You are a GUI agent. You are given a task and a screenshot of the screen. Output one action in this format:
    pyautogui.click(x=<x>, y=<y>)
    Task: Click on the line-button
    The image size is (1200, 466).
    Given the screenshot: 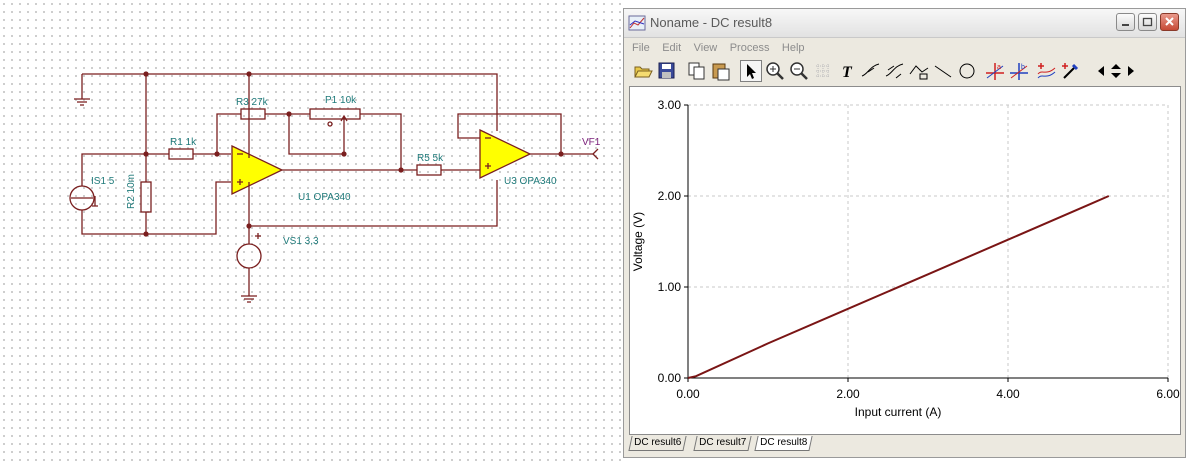 What is the action you would take?
    pyautogui.click(x=943, y=71)
    